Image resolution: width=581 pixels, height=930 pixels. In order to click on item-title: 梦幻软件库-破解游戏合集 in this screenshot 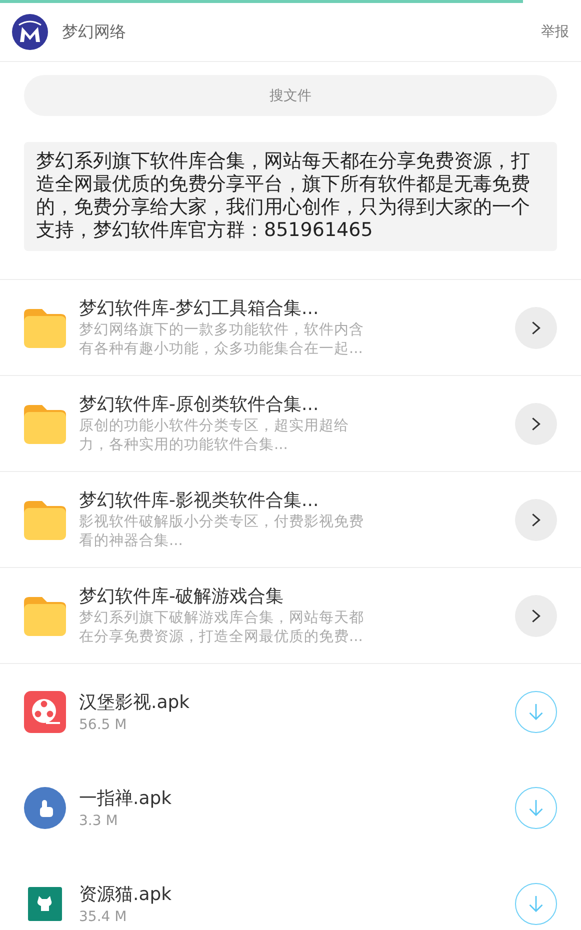, I will do `click(181, 597)`.